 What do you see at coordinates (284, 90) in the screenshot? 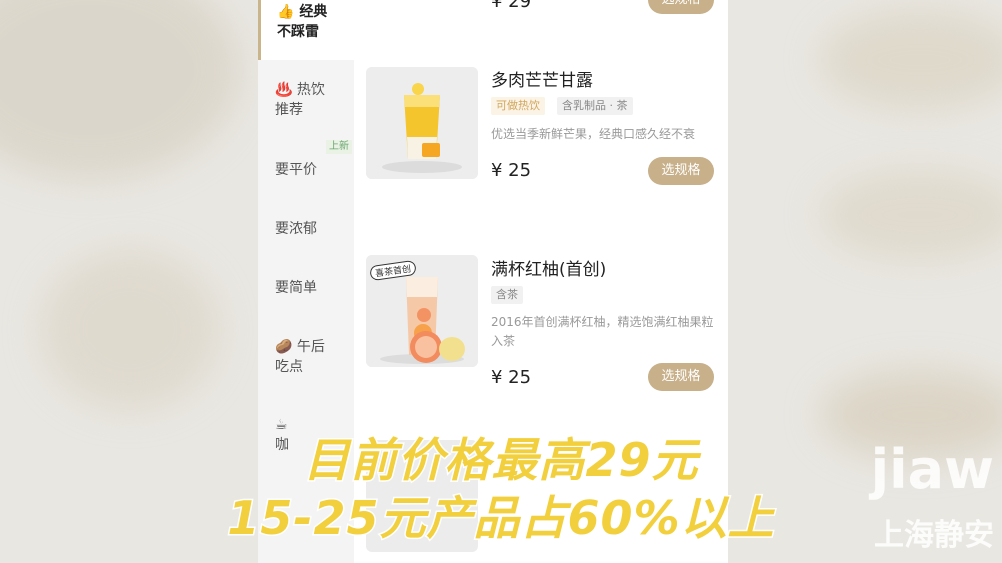
I see `steam-icon: ♨️` at bounding box center [284, 90].